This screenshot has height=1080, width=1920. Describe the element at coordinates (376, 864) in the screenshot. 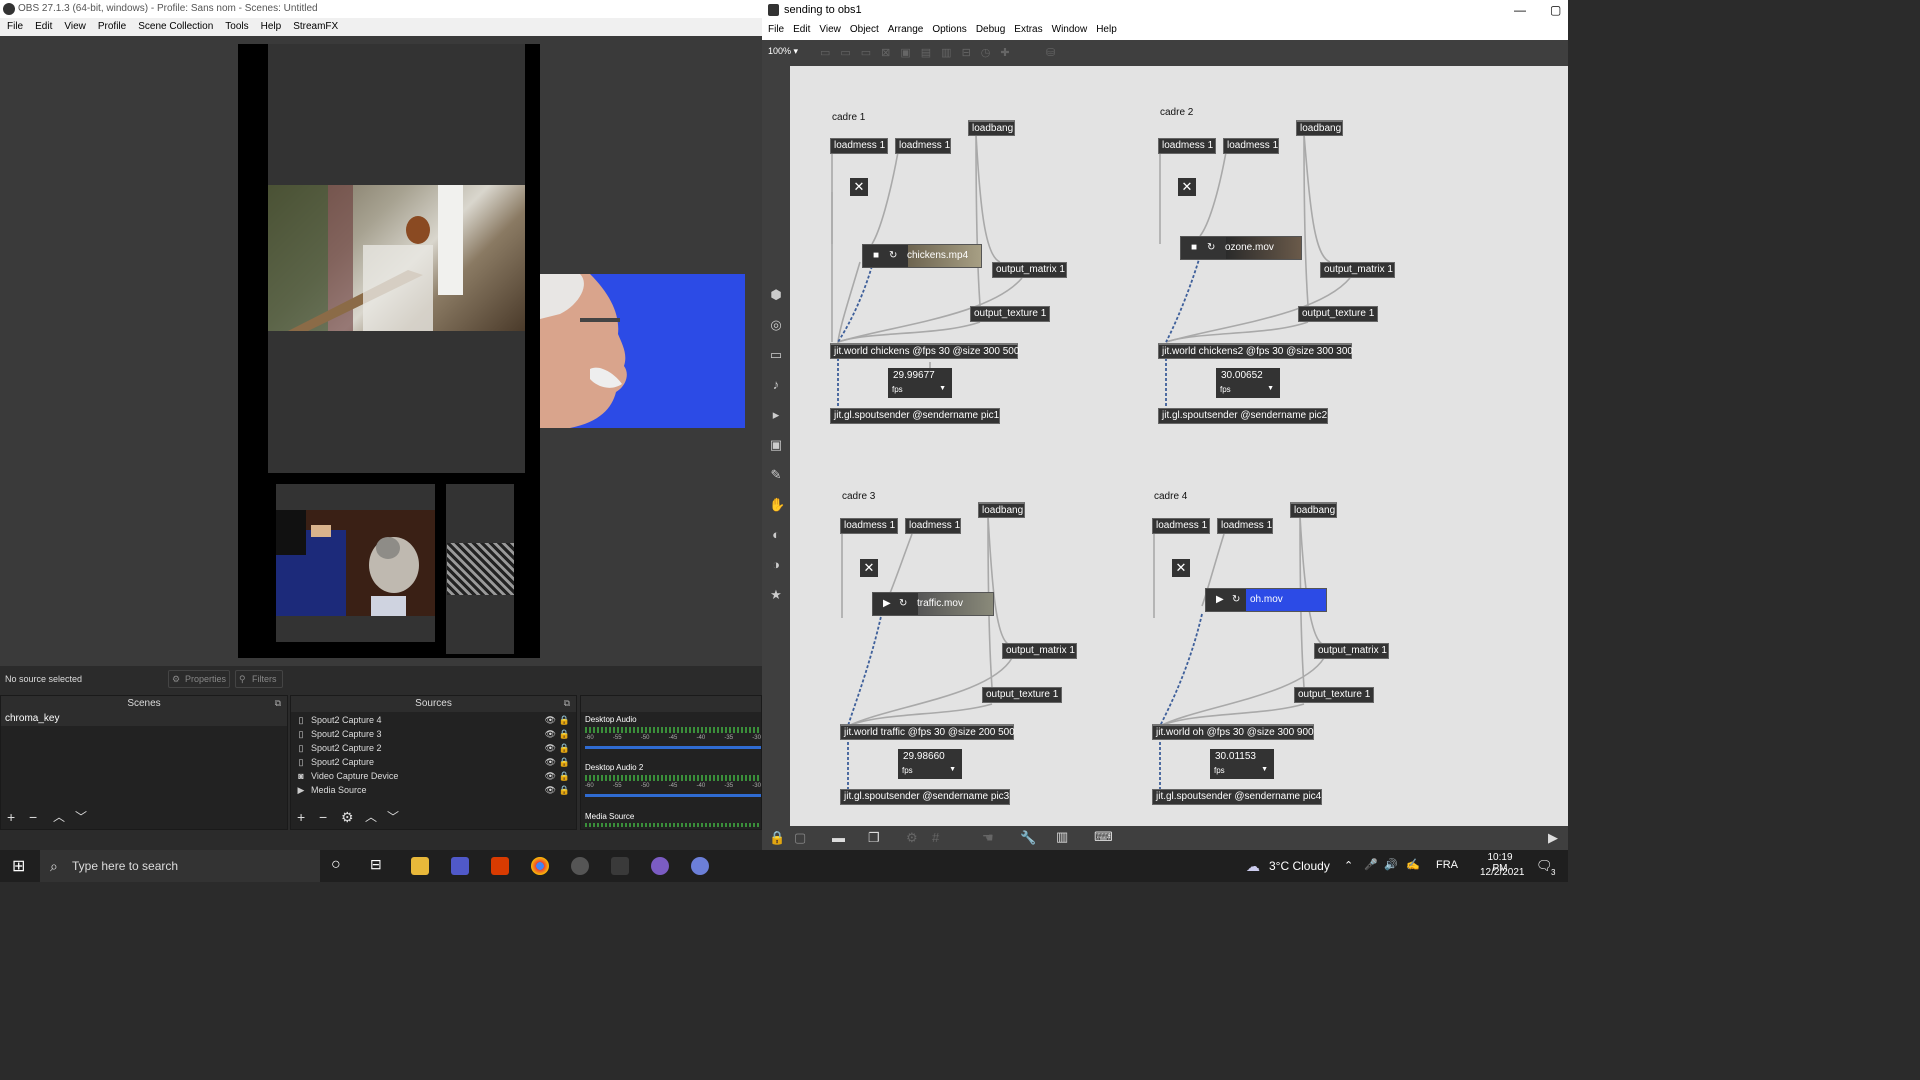

I see `task-view-icon: ⊟` at that location.